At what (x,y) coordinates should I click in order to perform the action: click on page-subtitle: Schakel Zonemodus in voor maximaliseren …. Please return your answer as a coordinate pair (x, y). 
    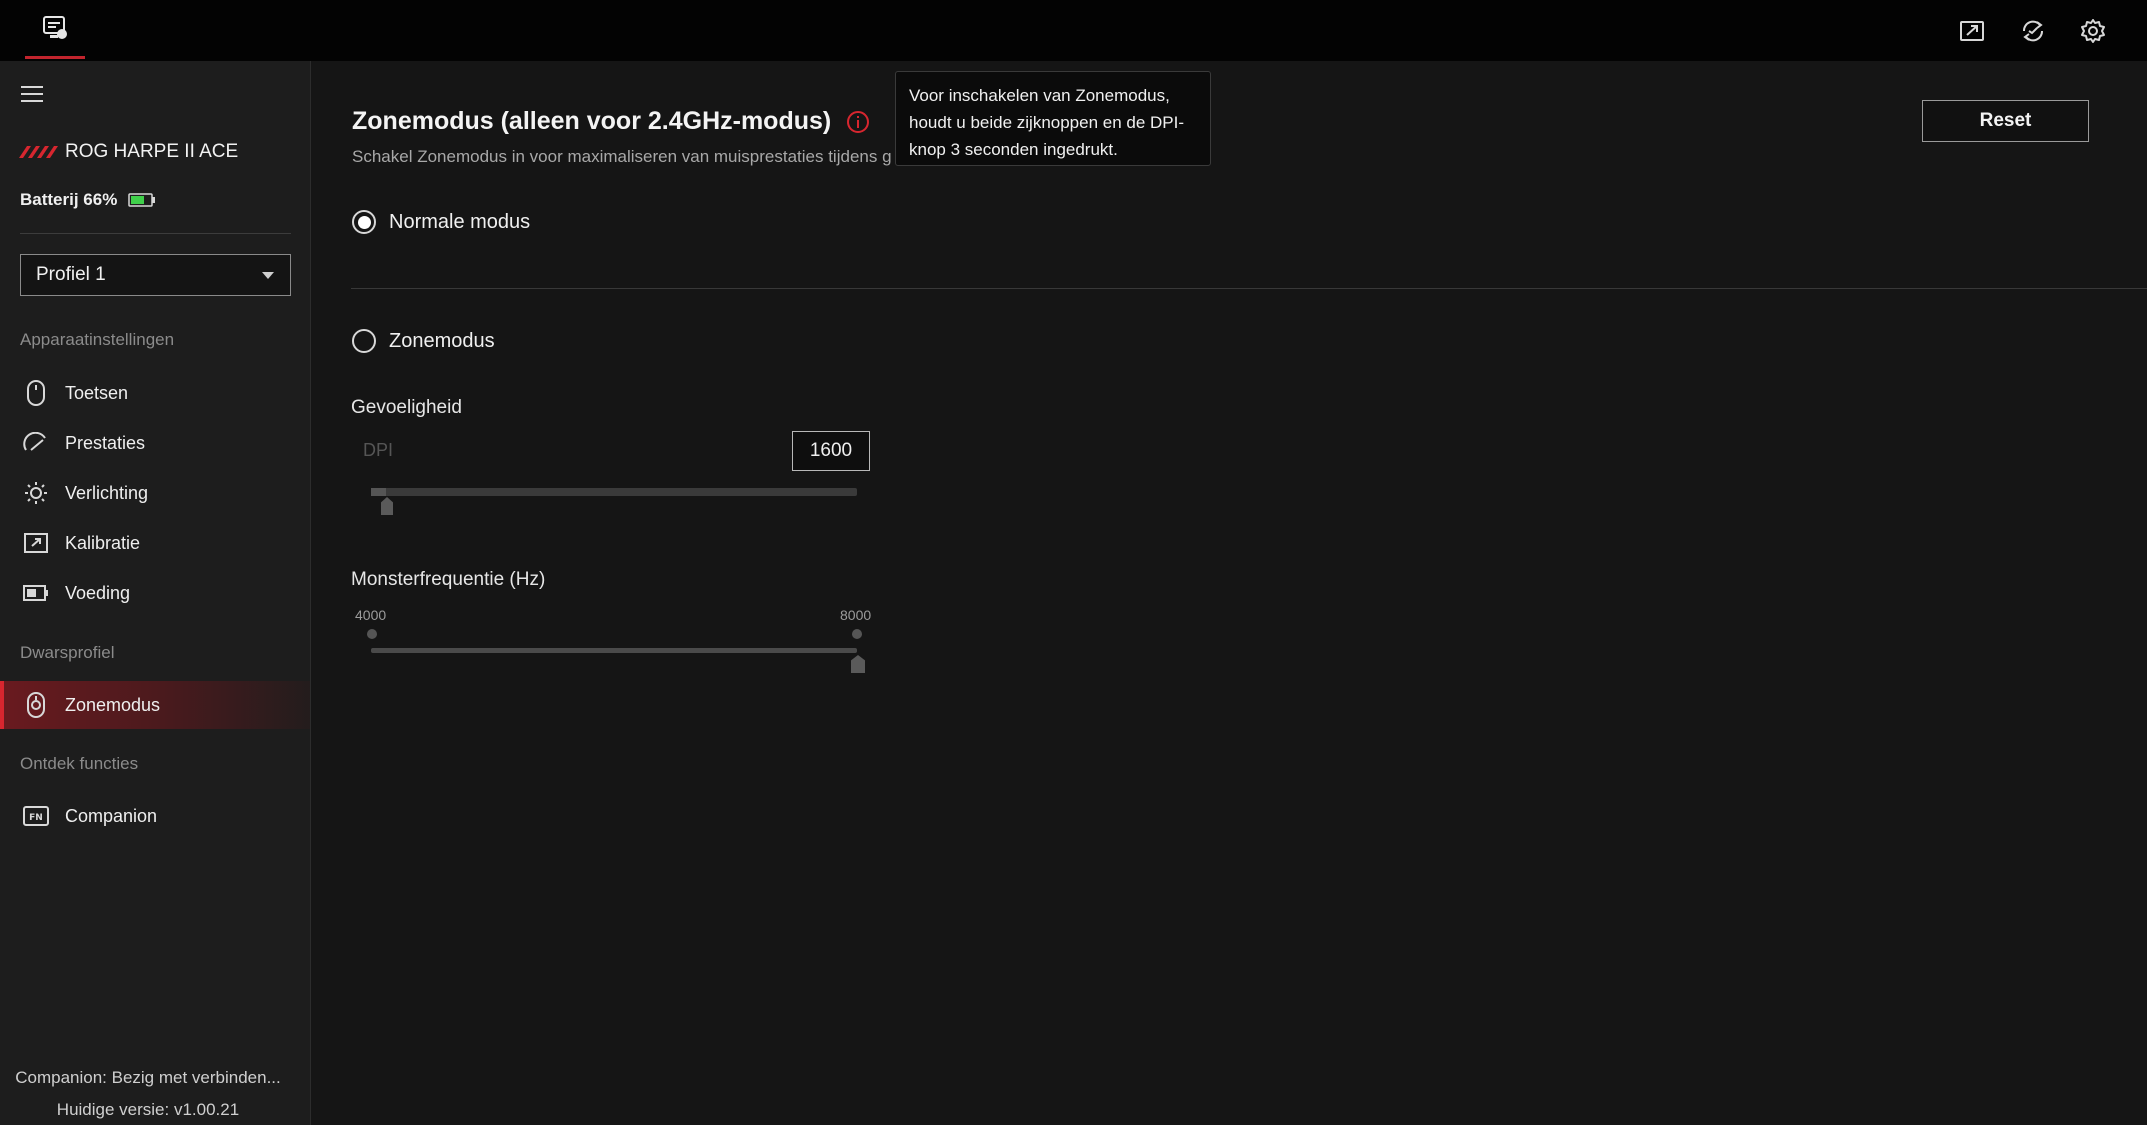
    Looking at the image, I should click on (622, 156).